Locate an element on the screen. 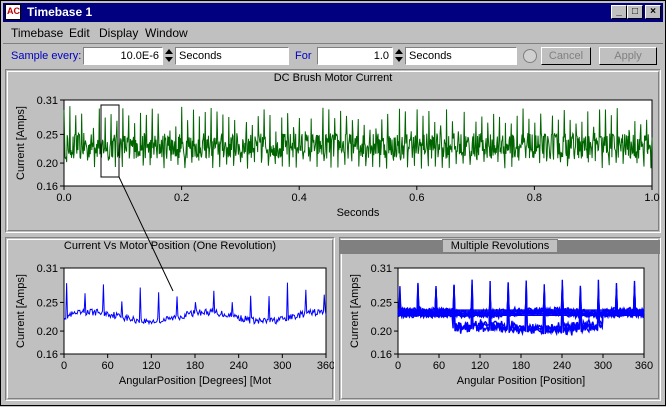  status-indicator-icon is located at coordinates (530, 56).